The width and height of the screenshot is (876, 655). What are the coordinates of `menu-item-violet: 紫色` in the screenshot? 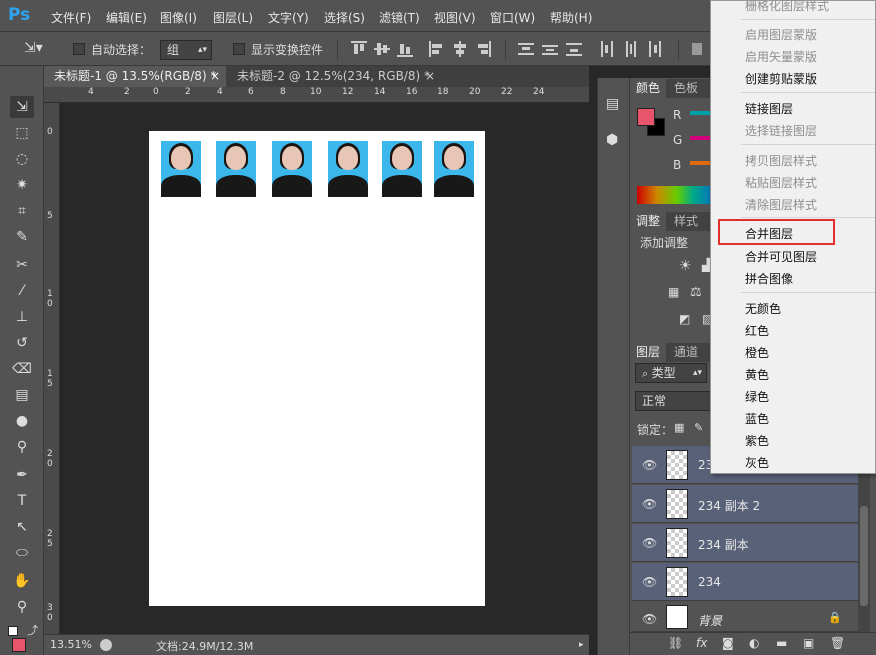 It's located at (757, 440).